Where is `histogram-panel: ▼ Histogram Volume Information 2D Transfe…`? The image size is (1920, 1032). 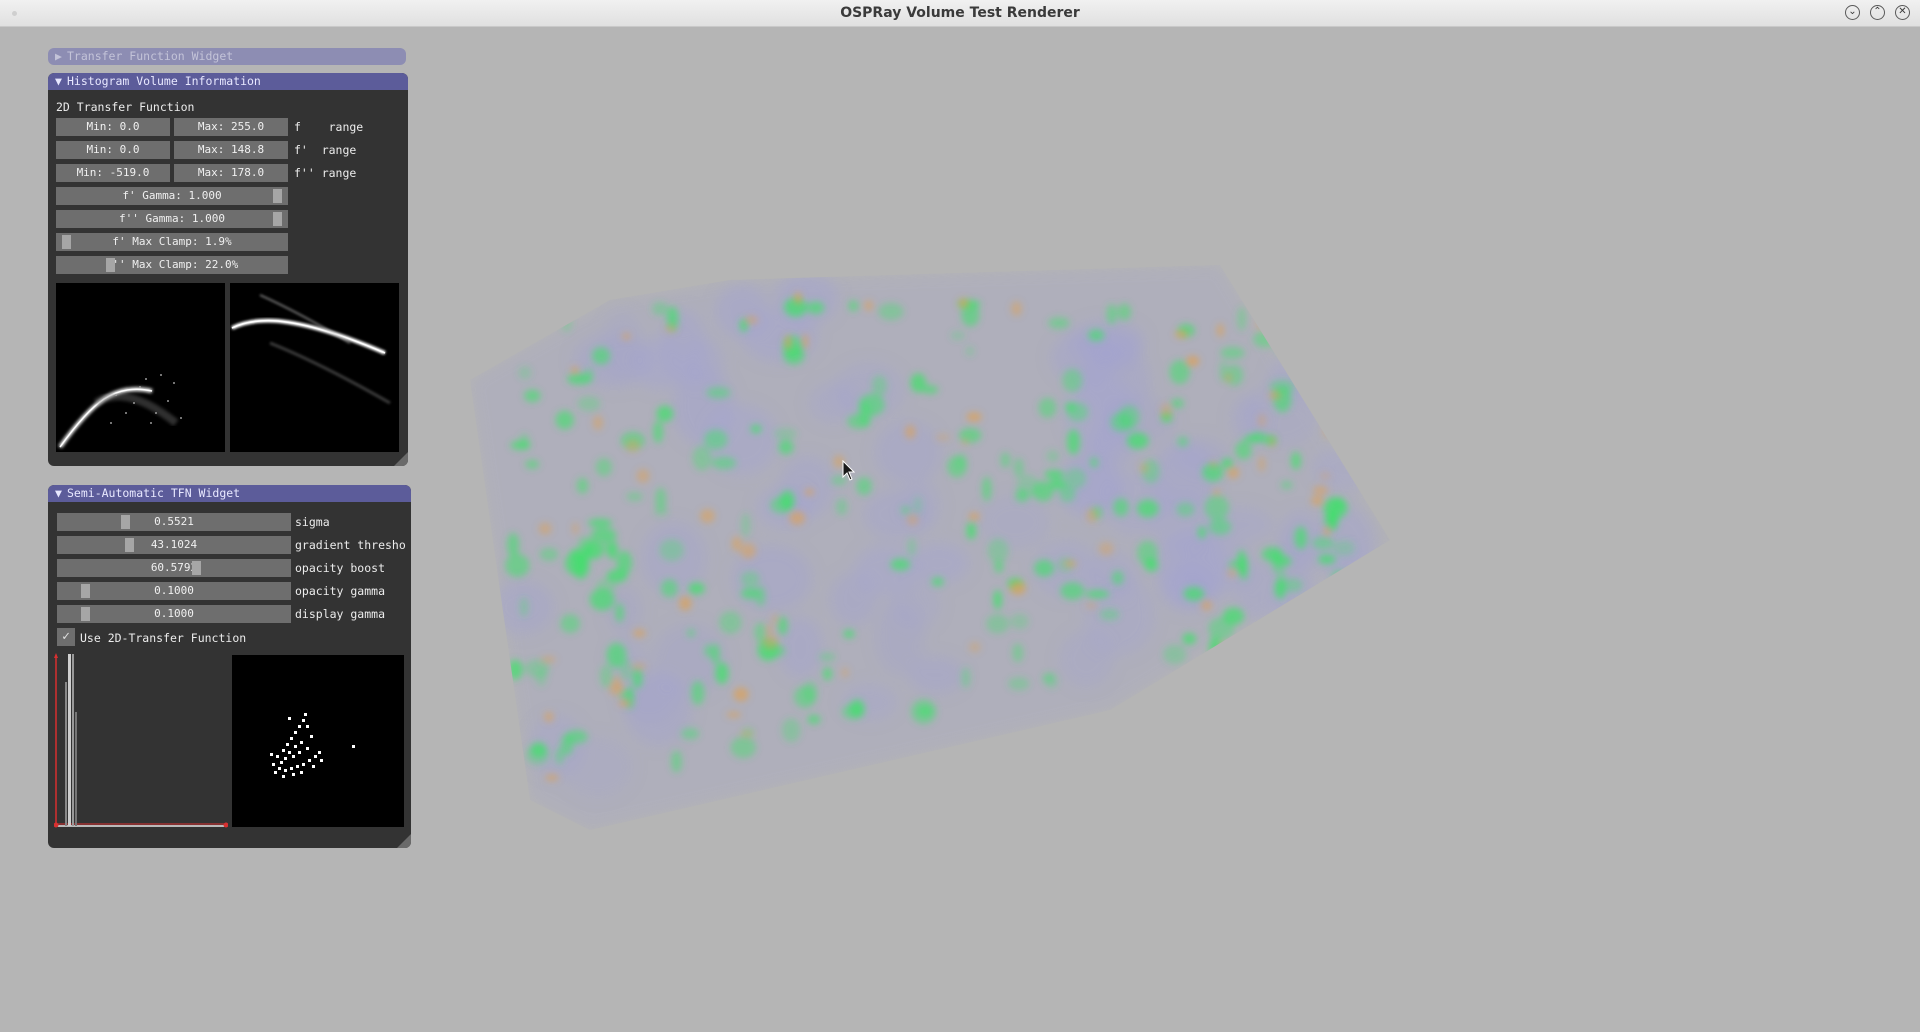
histogram-panel: ▼ Histogram Volume Information 2D Transfe… is located at coordinates (228, 269).